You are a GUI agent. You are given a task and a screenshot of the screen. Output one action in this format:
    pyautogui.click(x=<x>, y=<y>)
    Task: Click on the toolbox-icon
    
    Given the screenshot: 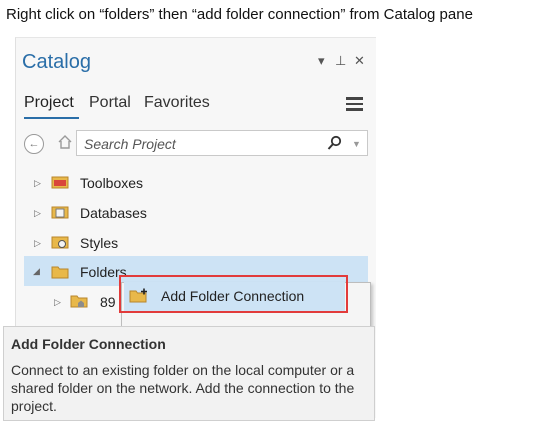 What is the action you would take?
    pyautogui.click(x=60, y=182)
    